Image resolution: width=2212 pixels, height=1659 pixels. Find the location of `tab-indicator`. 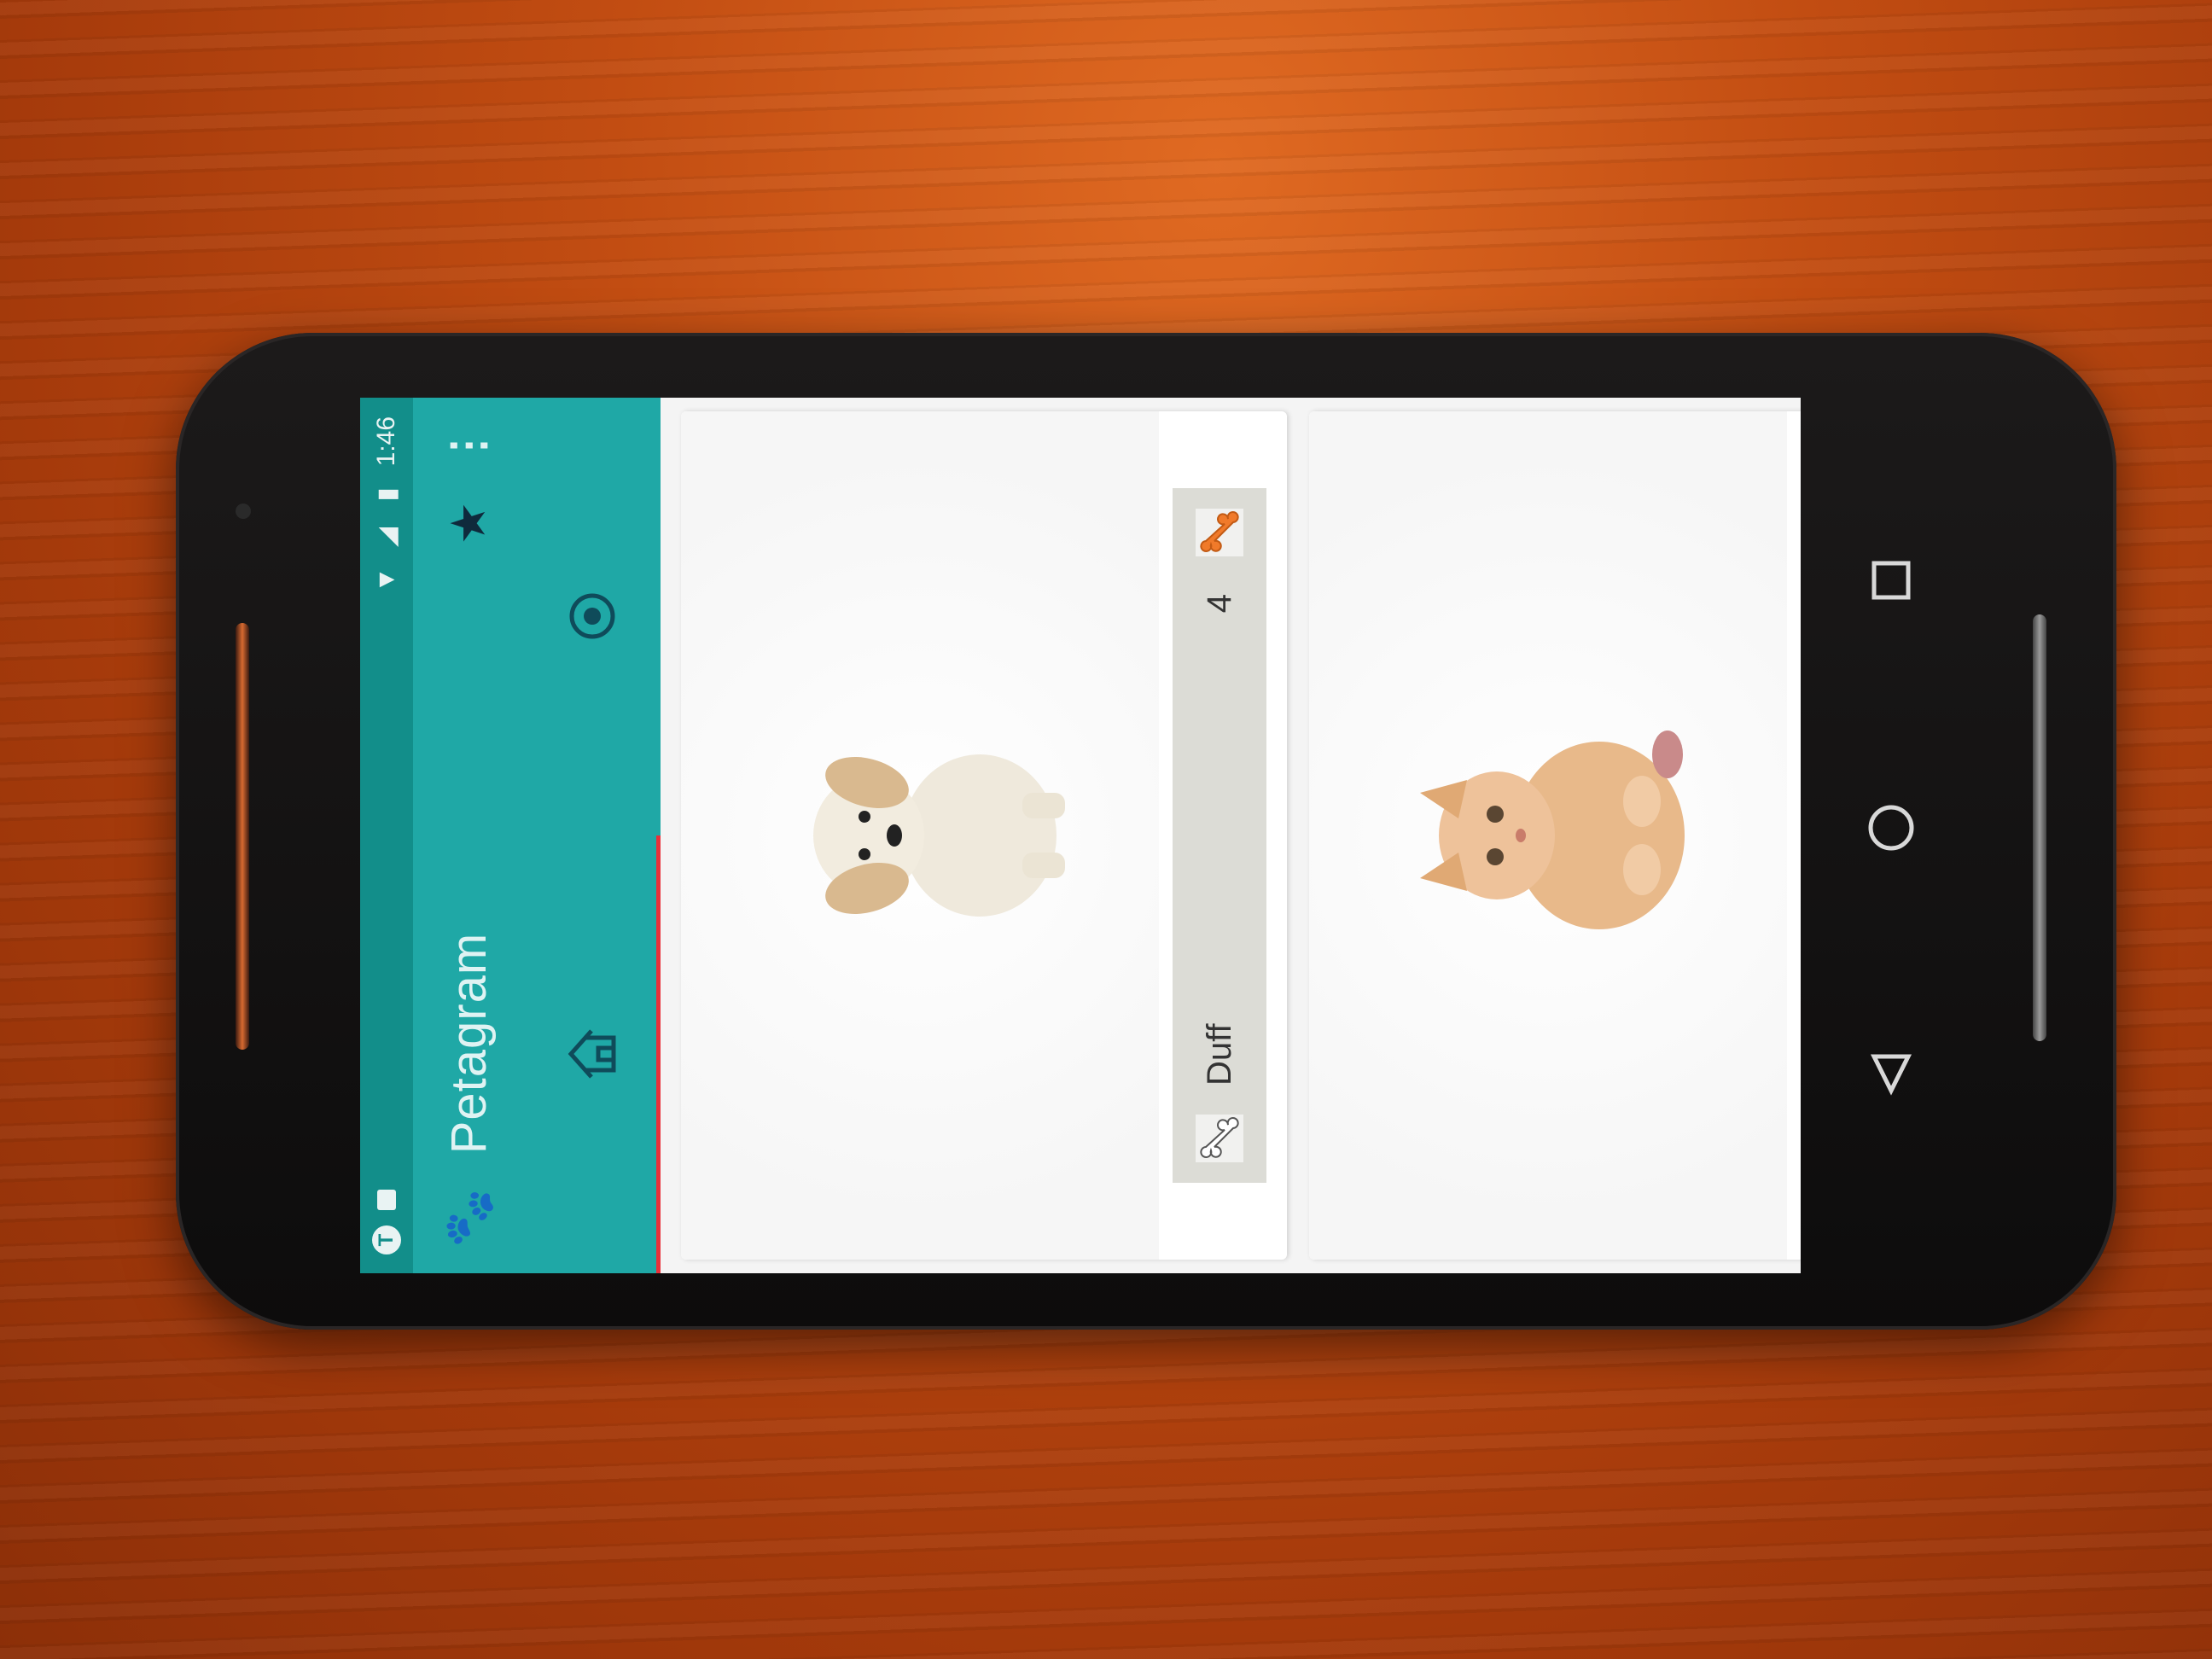

tab-indicator is located at coordinates (658, 1054).